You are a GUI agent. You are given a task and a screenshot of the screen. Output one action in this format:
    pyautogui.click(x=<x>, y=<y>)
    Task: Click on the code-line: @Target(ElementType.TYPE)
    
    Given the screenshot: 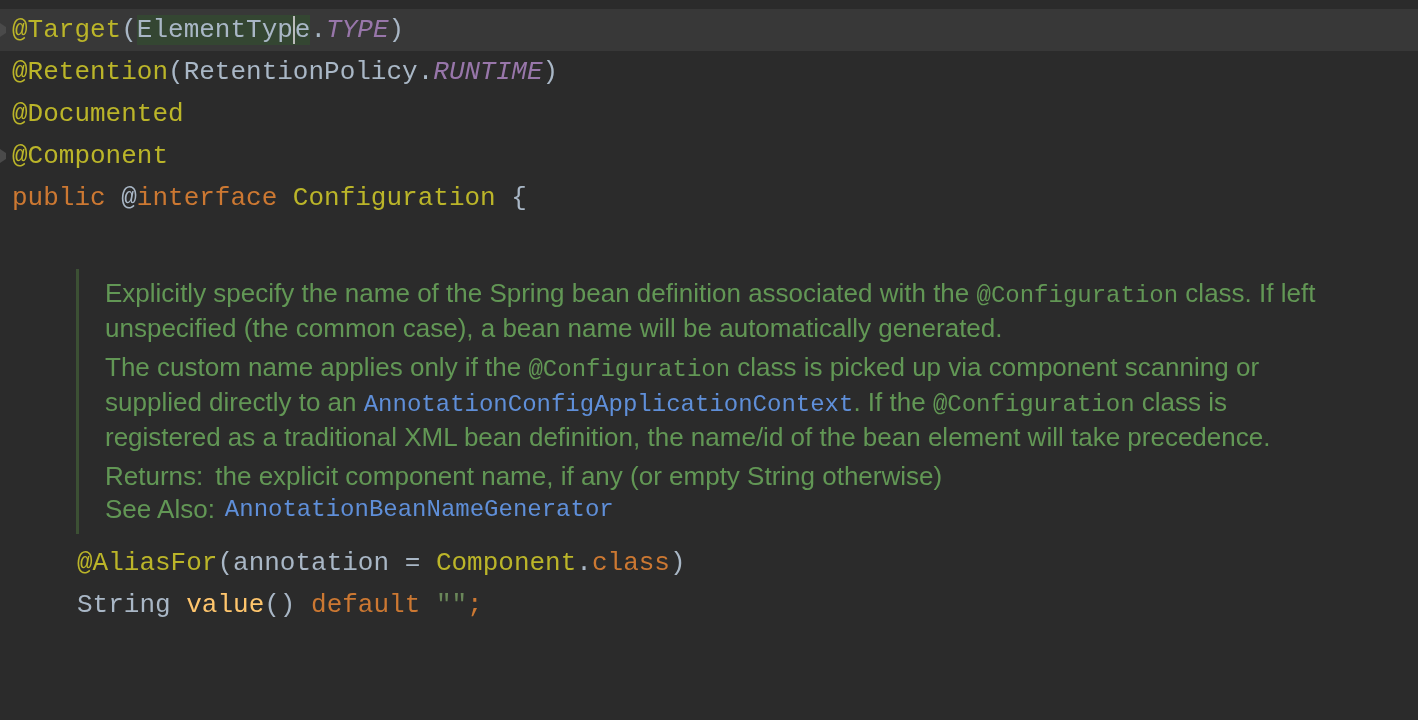 What is the action you would take?
    pyautogui.click(x=208, y=30)
    